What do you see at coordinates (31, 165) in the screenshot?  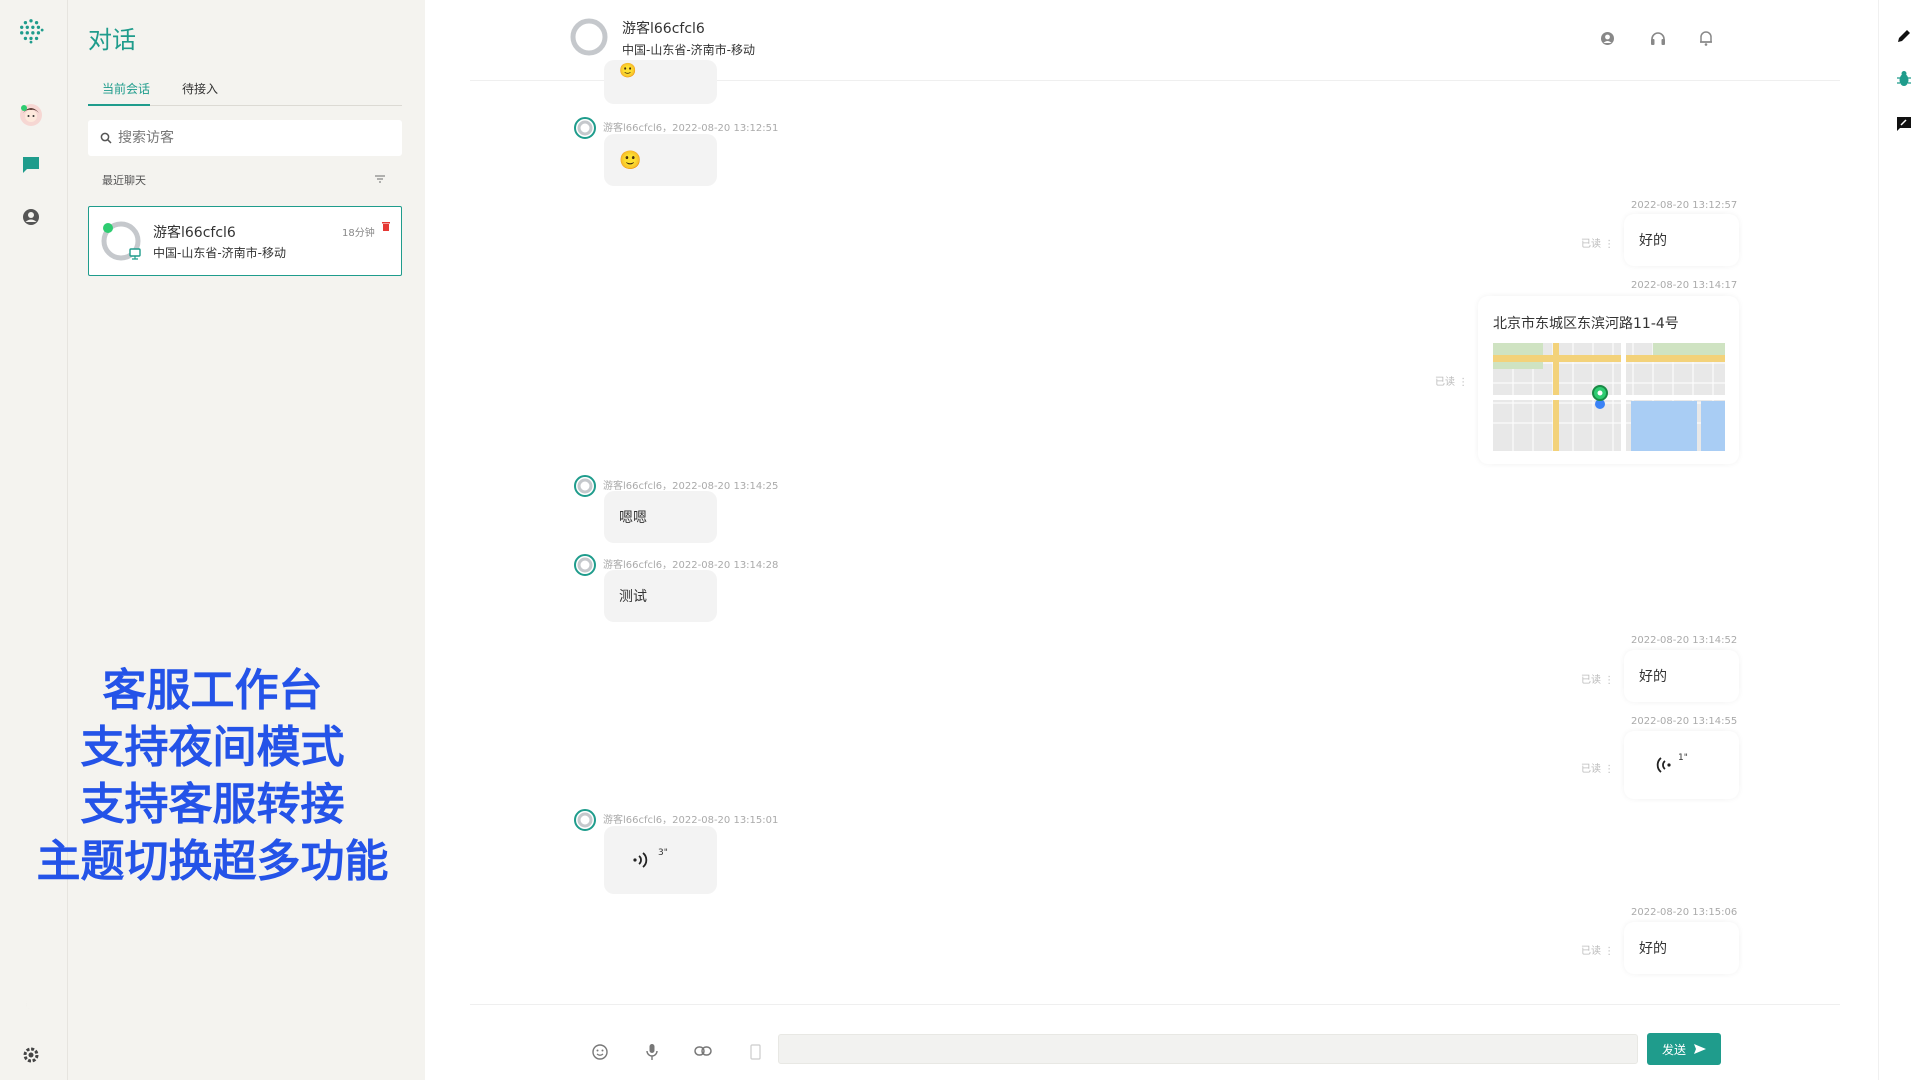 I see `chat-icon` at bounding box center [31, 165].